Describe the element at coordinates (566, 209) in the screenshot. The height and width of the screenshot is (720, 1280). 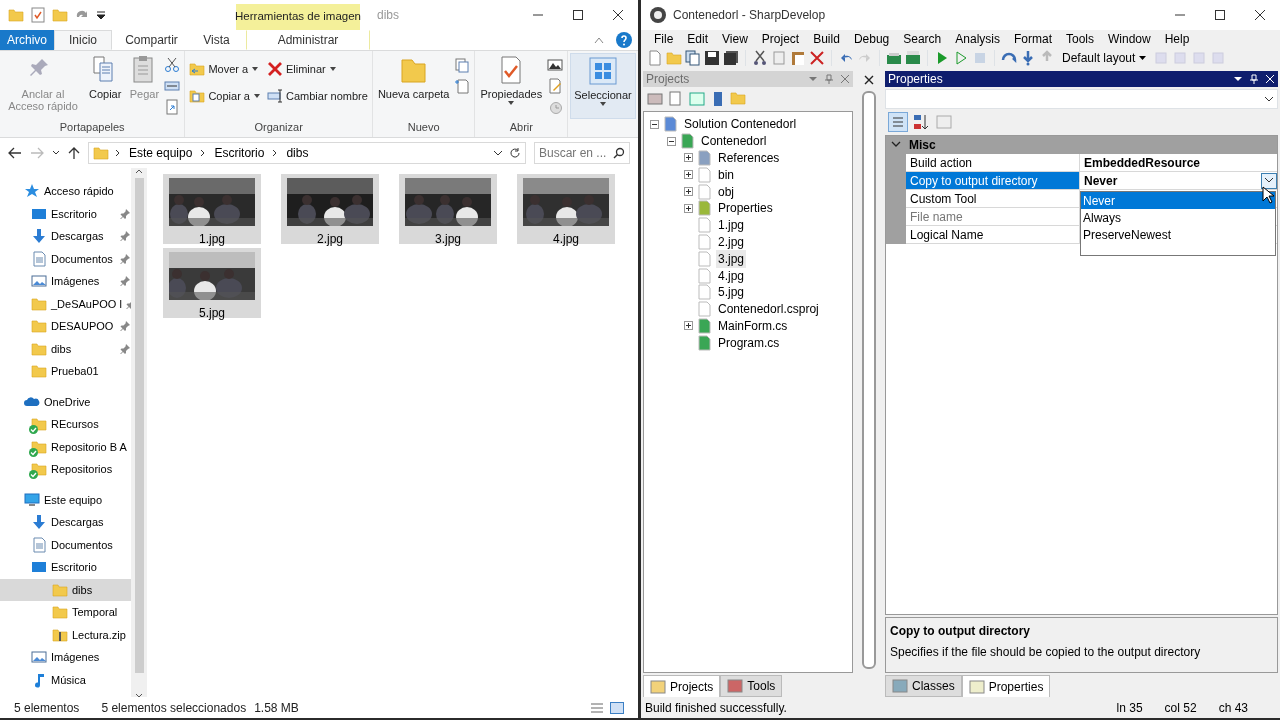
I see `file-thumbnail: 4.jpg` at that location.